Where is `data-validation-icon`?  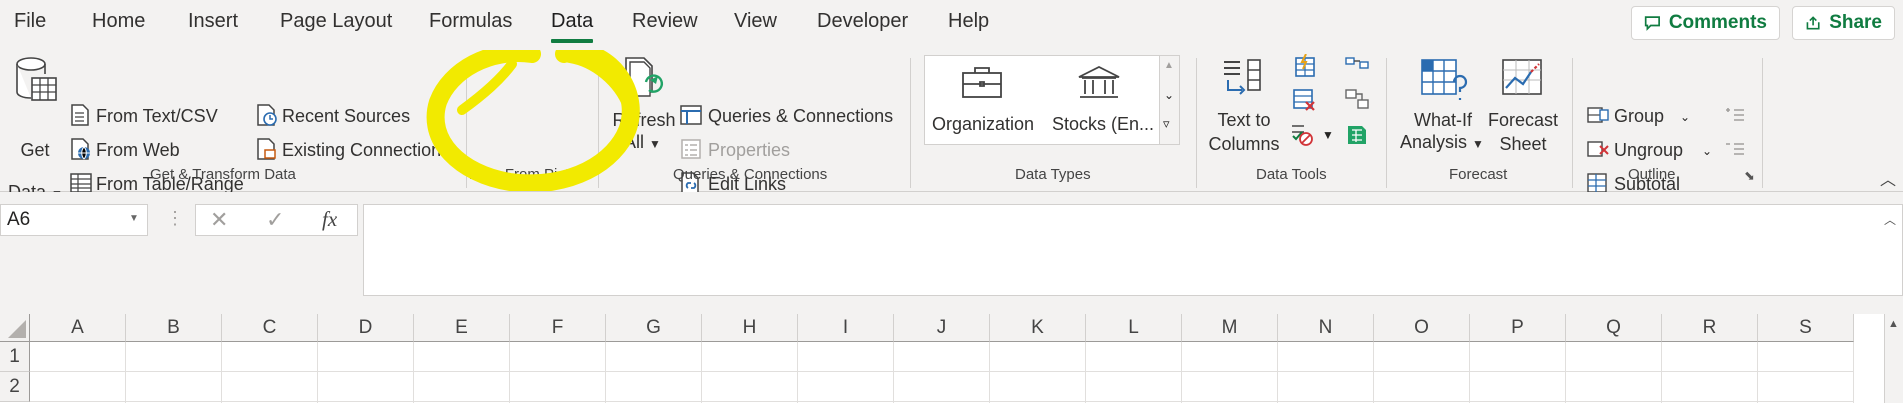 data-validation-icon is located at coordinates (1302, 135).